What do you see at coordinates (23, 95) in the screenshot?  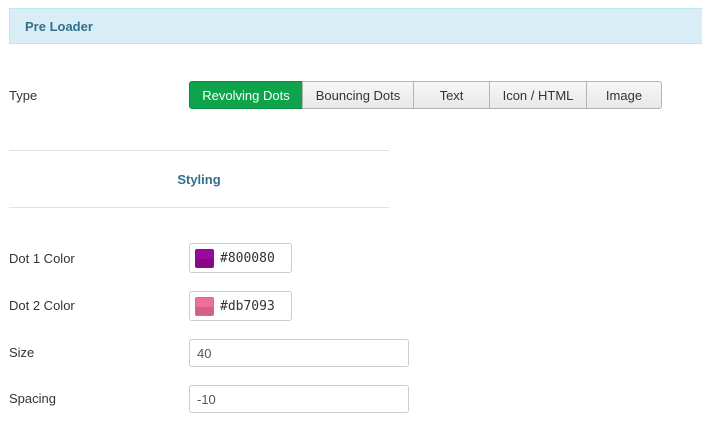 I see `type-label: Type` at bounding box center [23, 95].